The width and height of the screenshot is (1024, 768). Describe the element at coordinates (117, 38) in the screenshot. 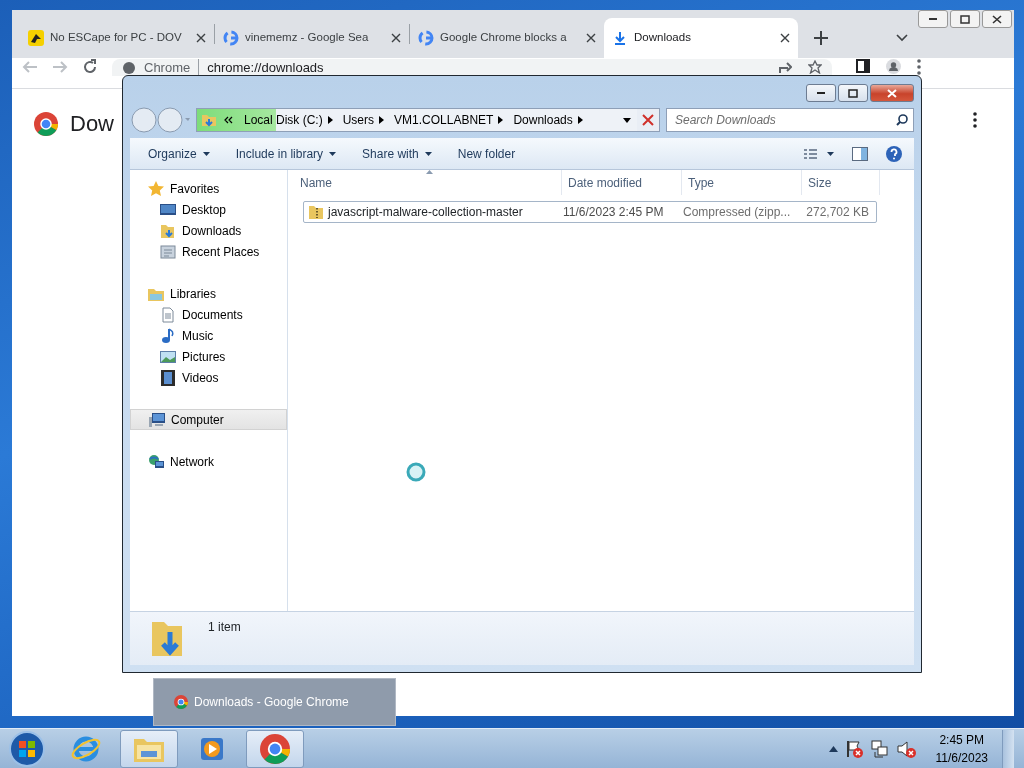

I see `browser-tab: No ESCape for PC - DOV` at that location.